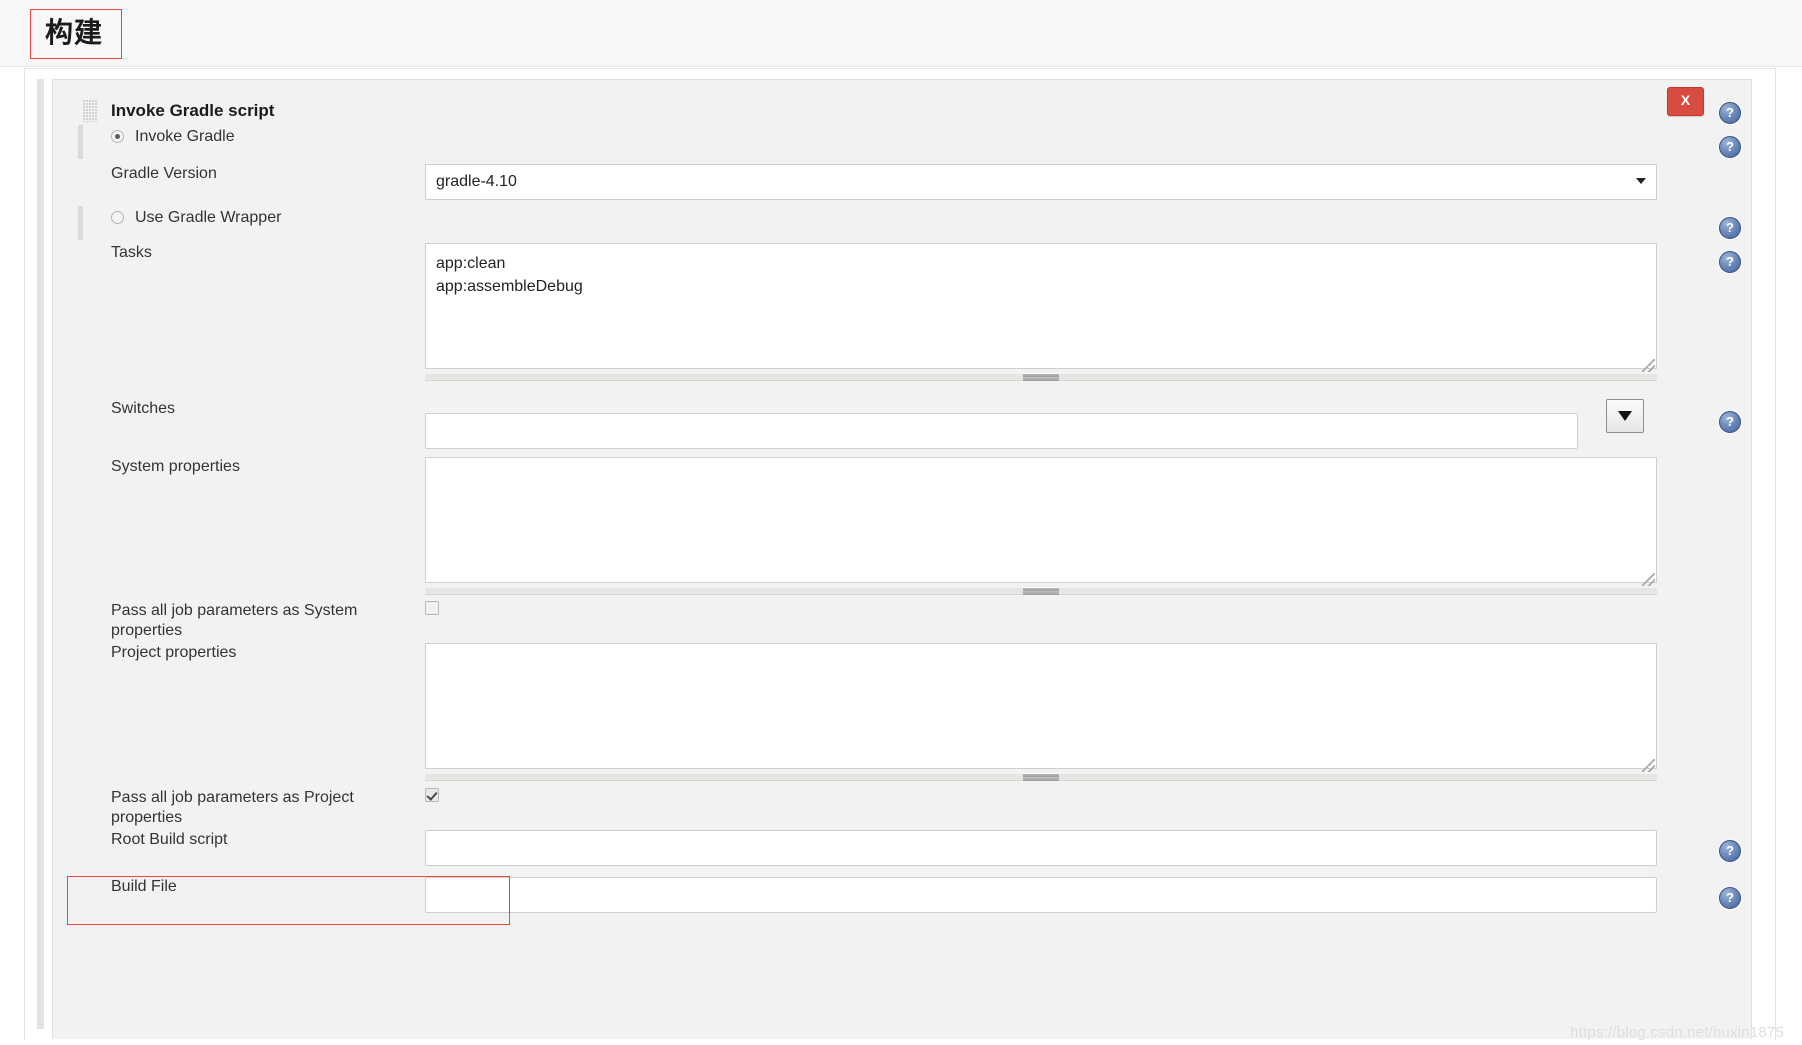 Image resolution: width=1802 pixels, height=1045 pixels. I want to click on row-root-build-script: Root Build script, so click(903, 848).